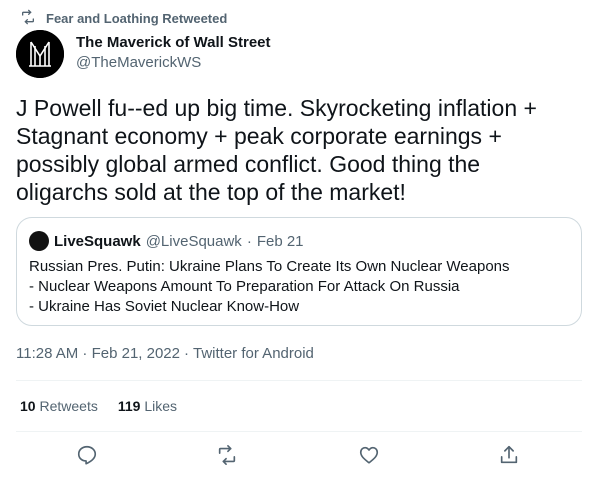  What do you see at coordinates (28, 406) in the screenshot?
I see `retweets-count: 10` at bounding box center [28, 406].